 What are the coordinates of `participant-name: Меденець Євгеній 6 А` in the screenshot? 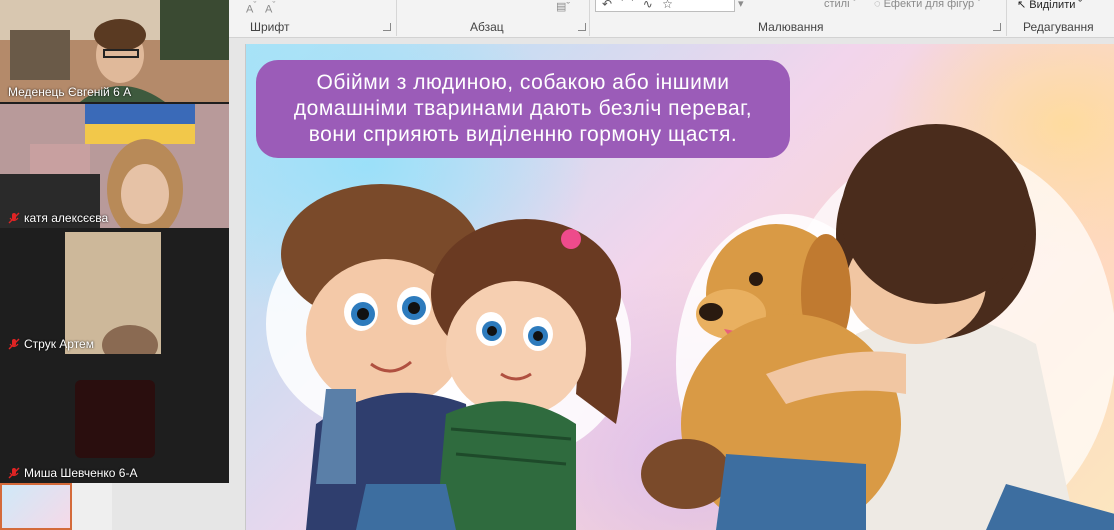 It's located at (70, 92).